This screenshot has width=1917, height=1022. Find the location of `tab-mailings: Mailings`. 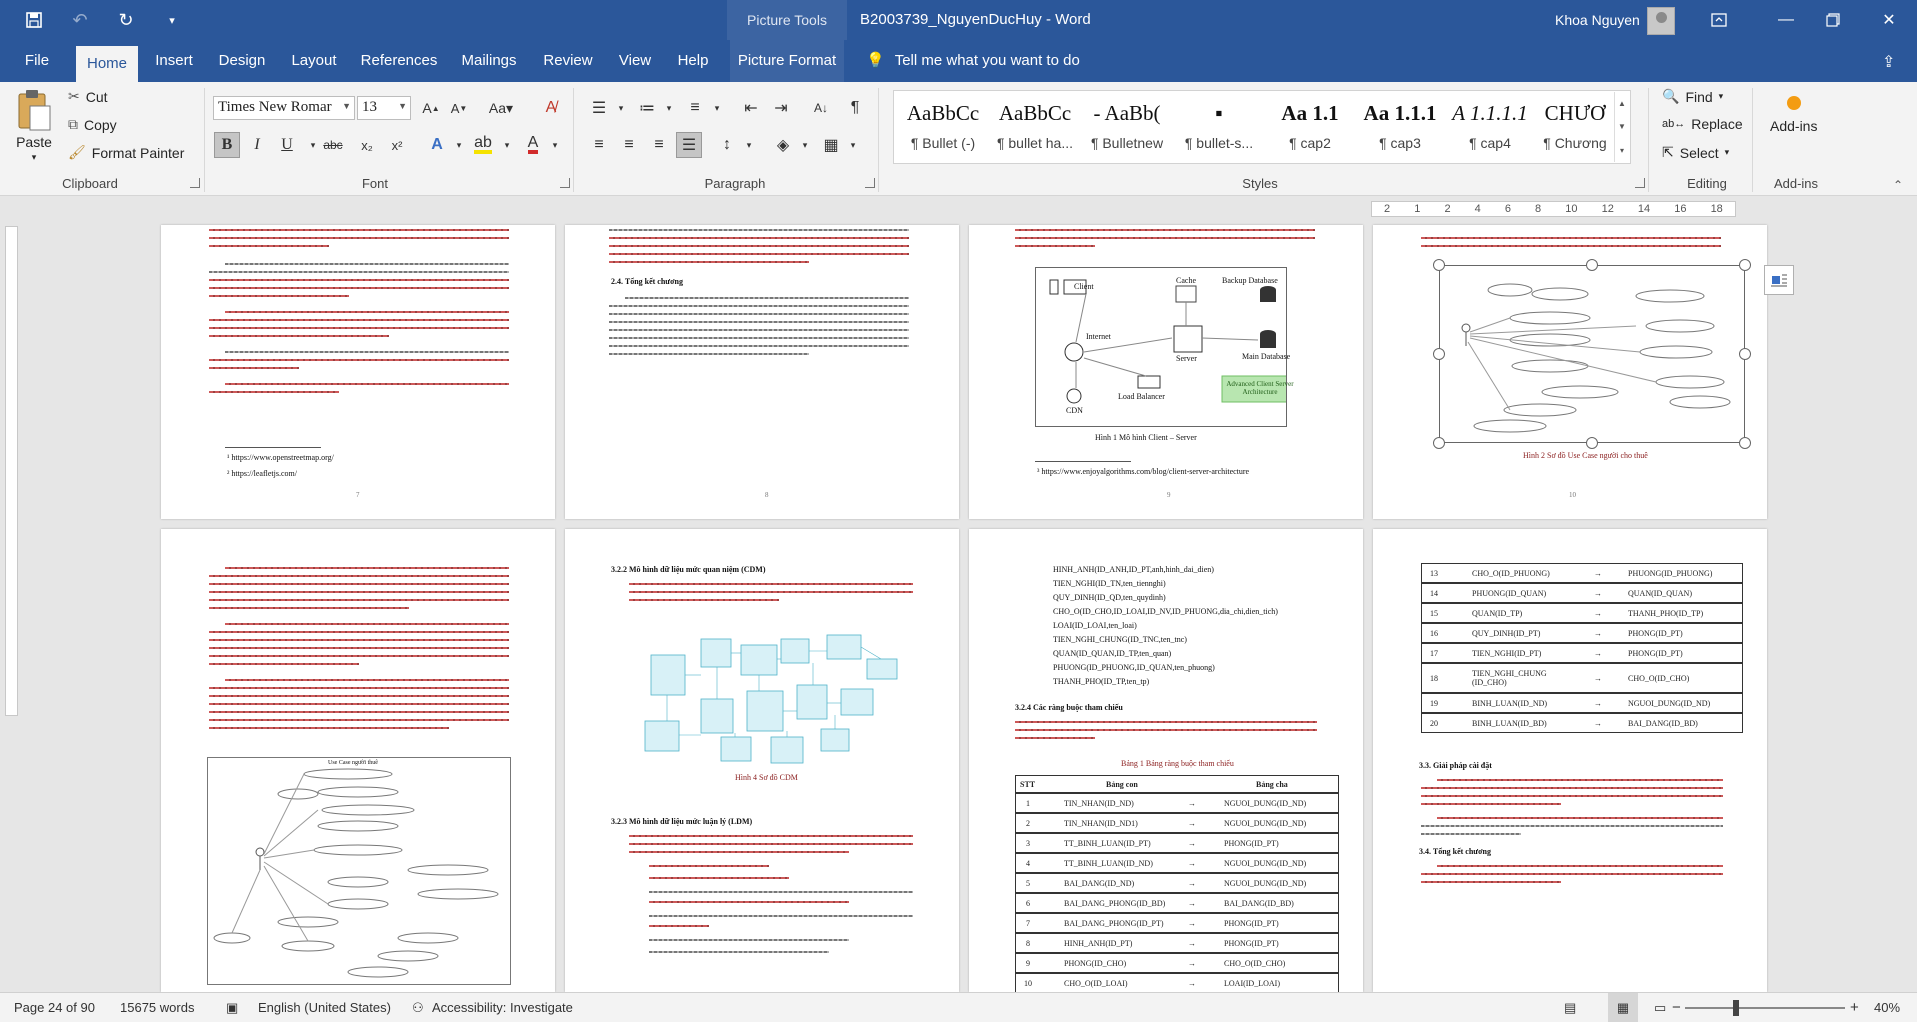

tab-mailings: Mailings is located at coordinates (489, 61).